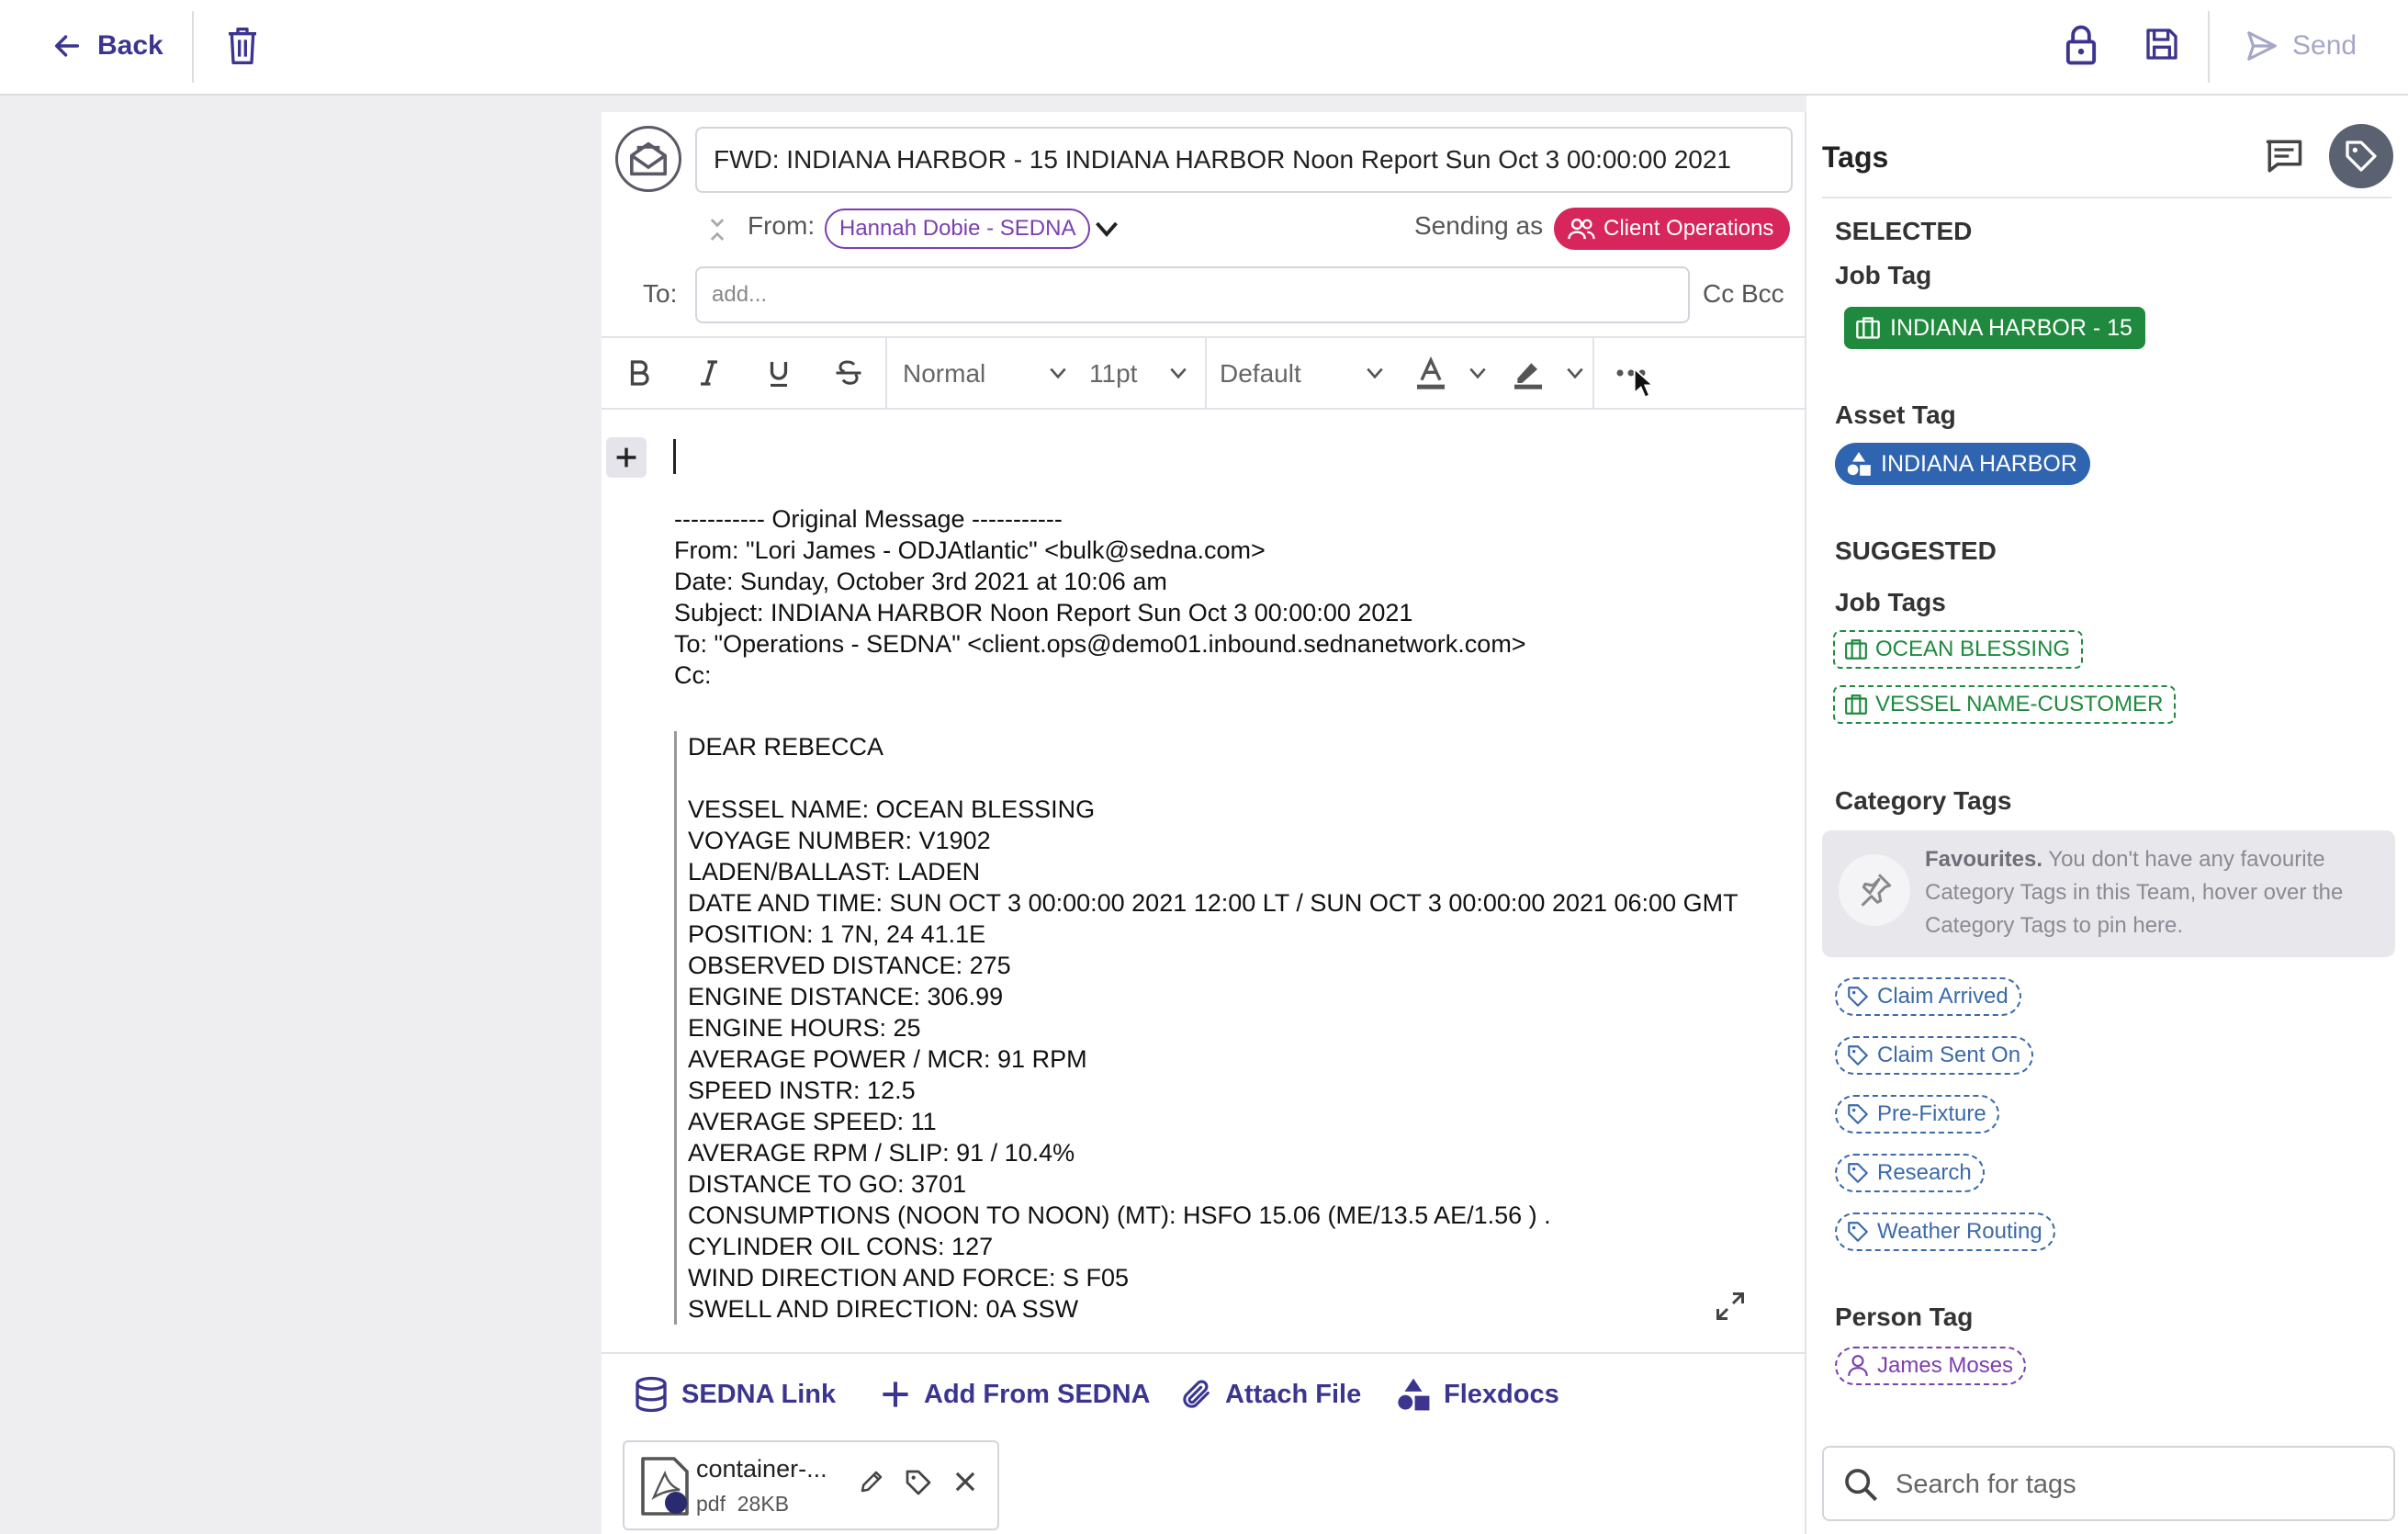  I want to click on add-from-sedna-label: Add From SEDNA, so click(1038, 1394).